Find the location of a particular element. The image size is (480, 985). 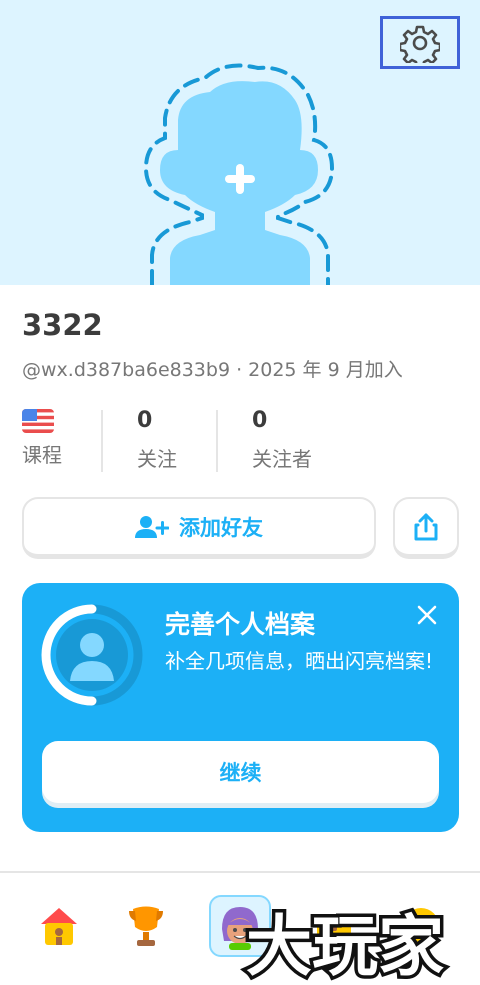

settings-button is located at coordinates (420, 42).